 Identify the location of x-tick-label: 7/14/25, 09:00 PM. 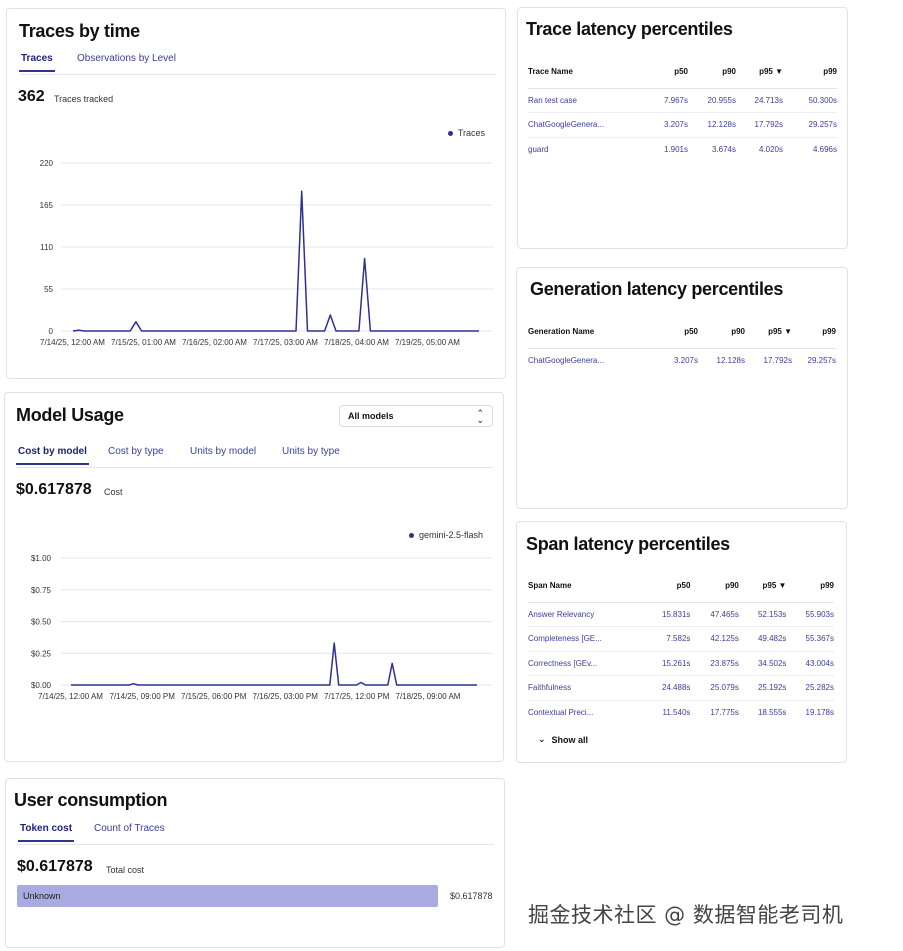
(143, 696).